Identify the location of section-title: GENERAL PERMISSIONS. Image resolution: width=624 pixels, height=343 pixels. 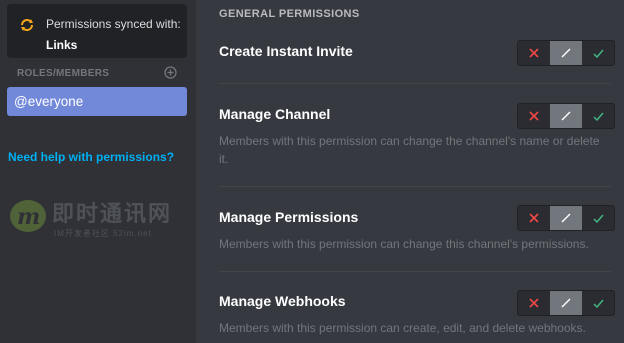
(289, 14).